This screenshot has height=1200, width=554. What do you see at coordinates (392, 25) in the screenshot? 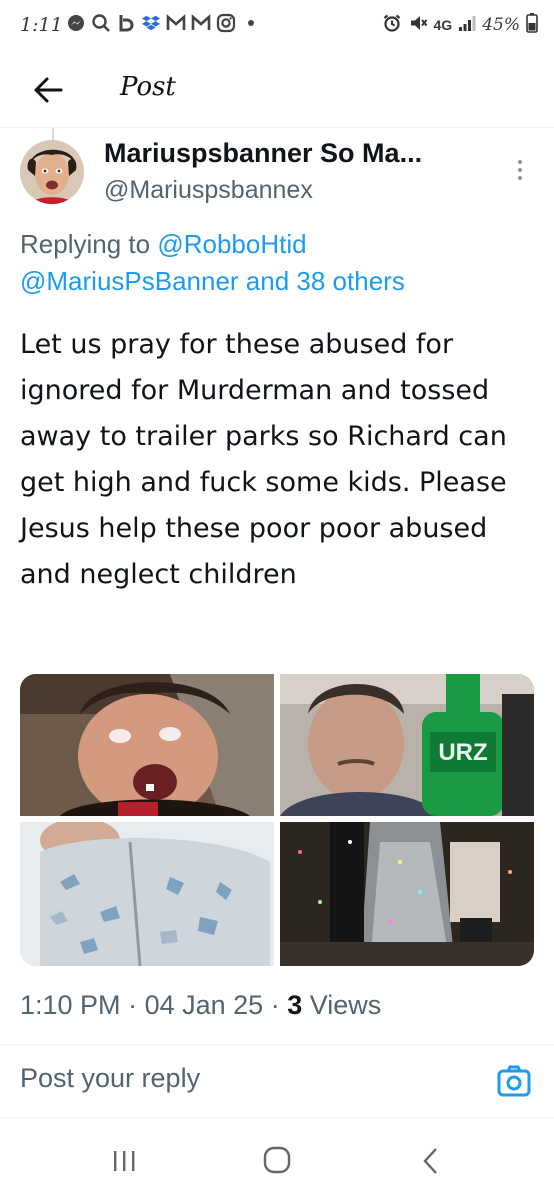
I see `alarm-icon` at bounding box center [392, 25].